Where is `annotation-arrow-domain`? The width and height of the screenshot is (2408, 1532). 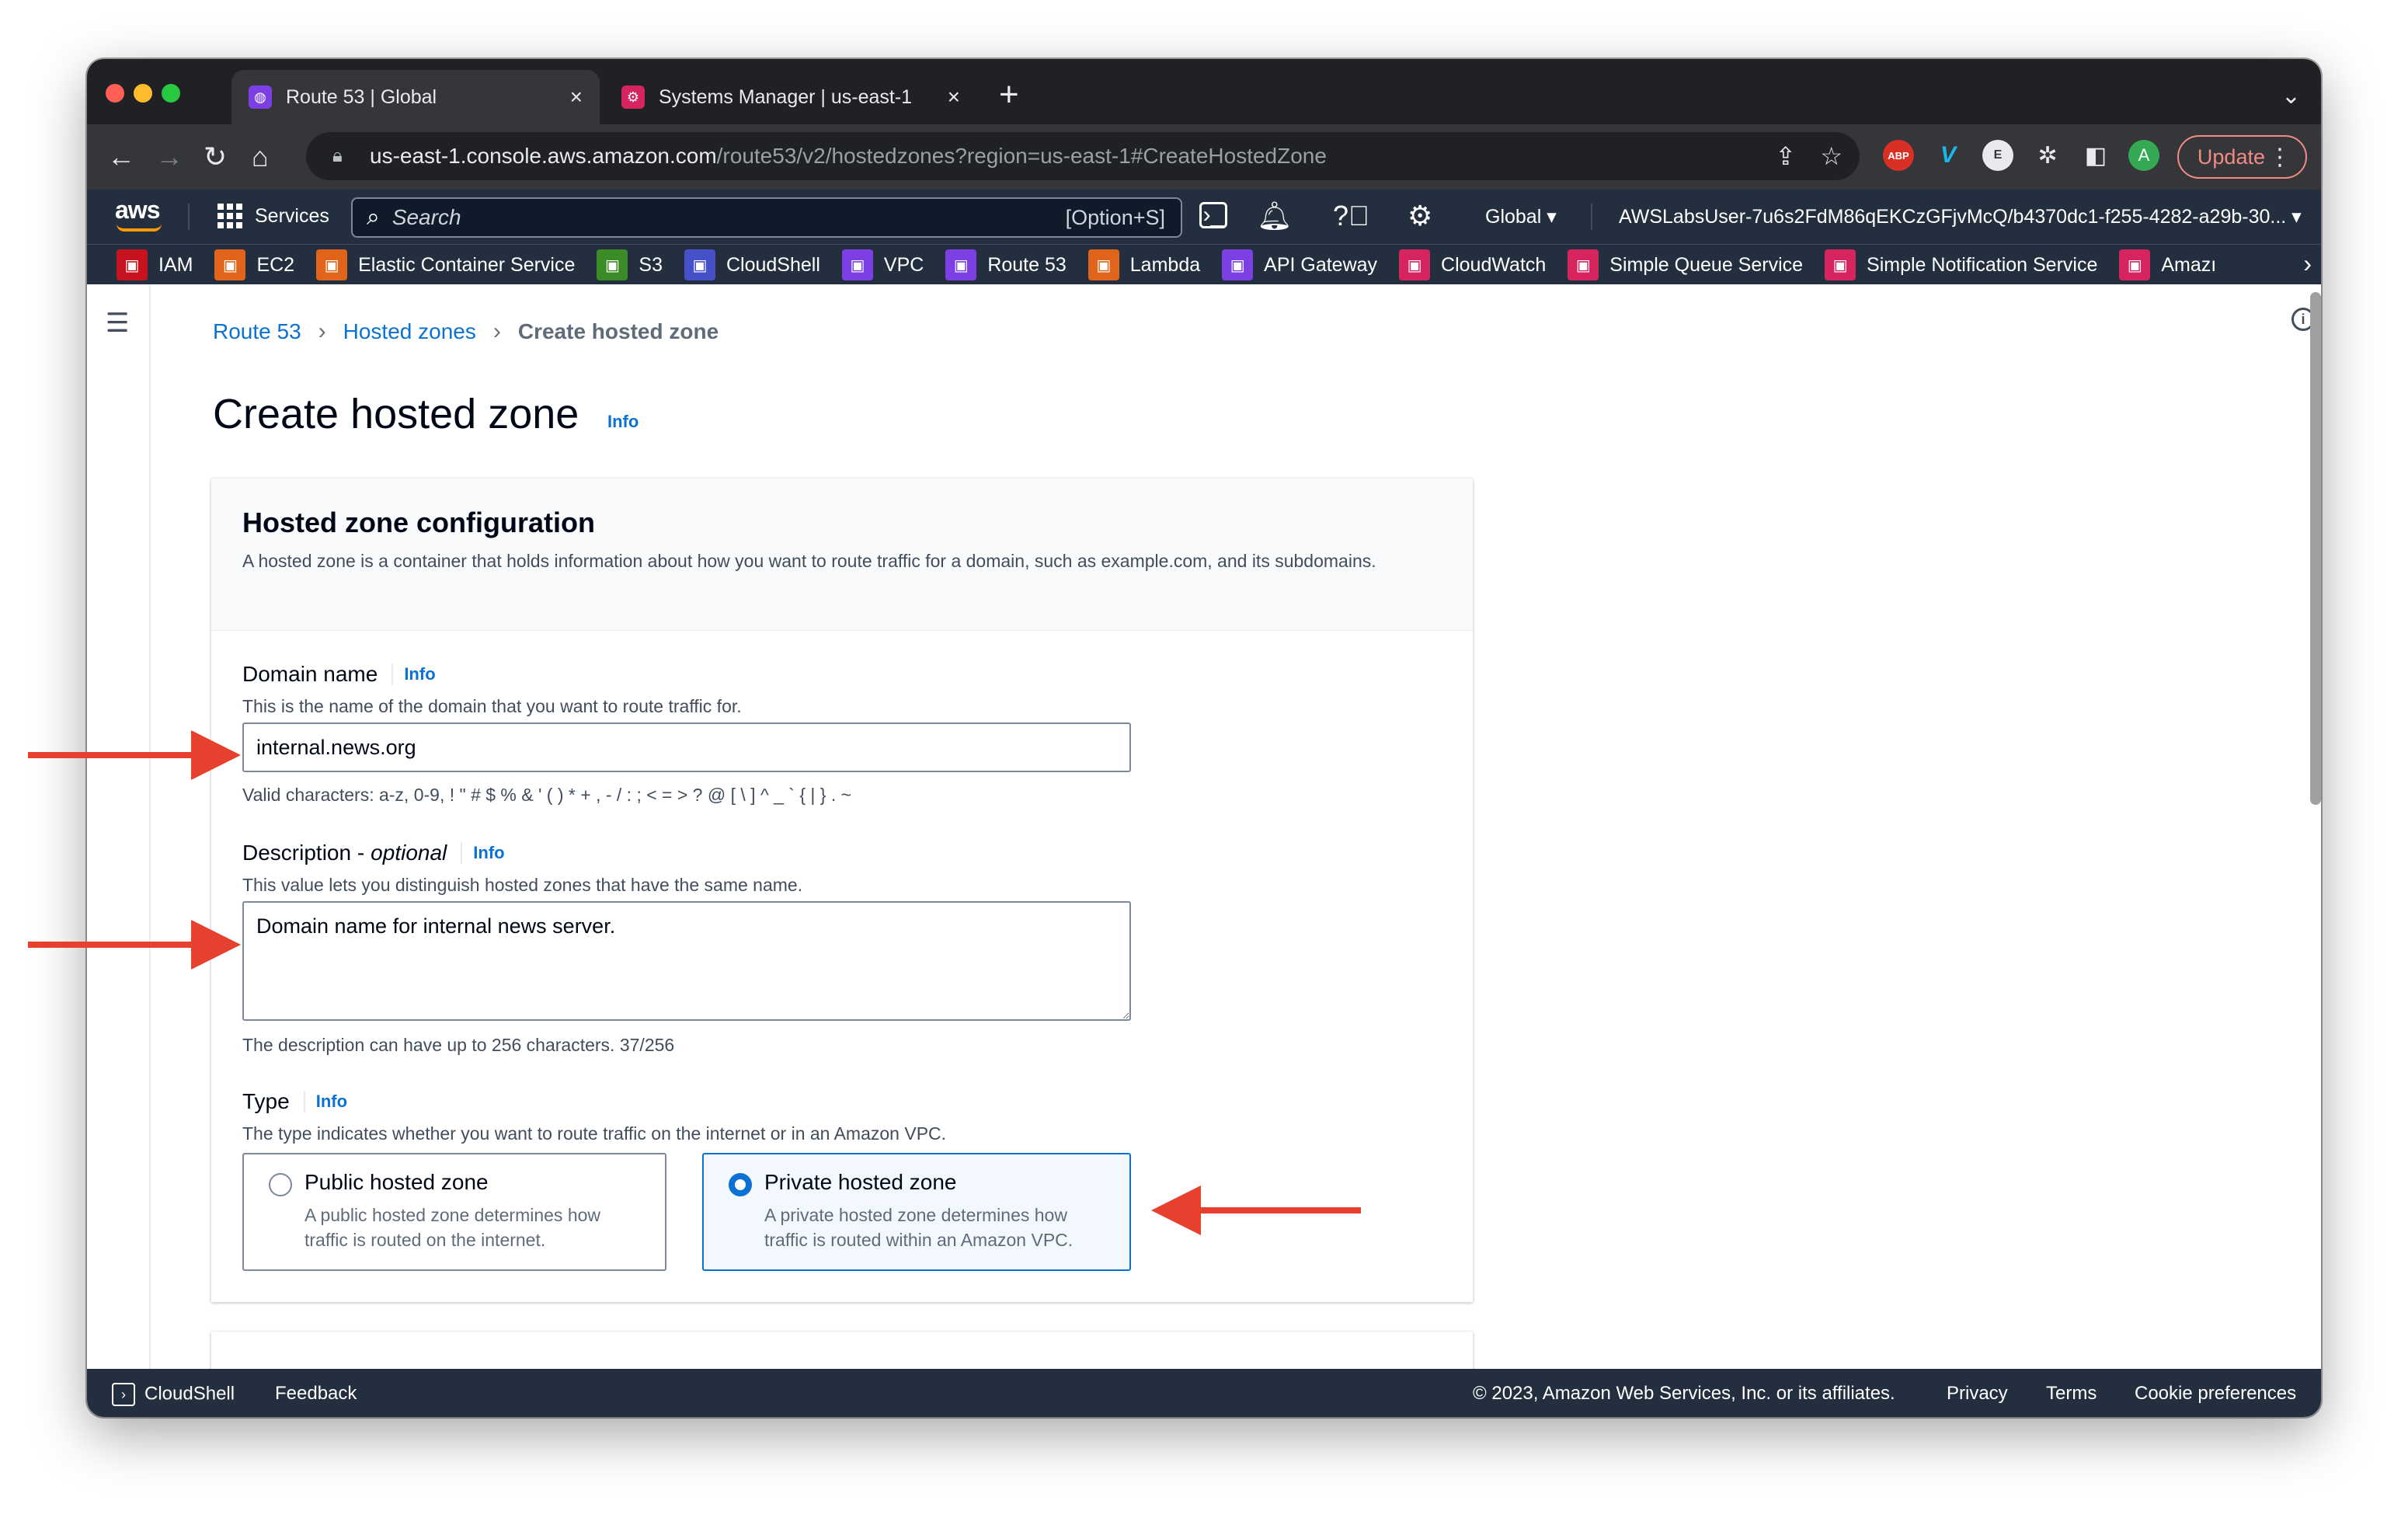
annotation-arrow-domain is located at coordinates (134, 755).